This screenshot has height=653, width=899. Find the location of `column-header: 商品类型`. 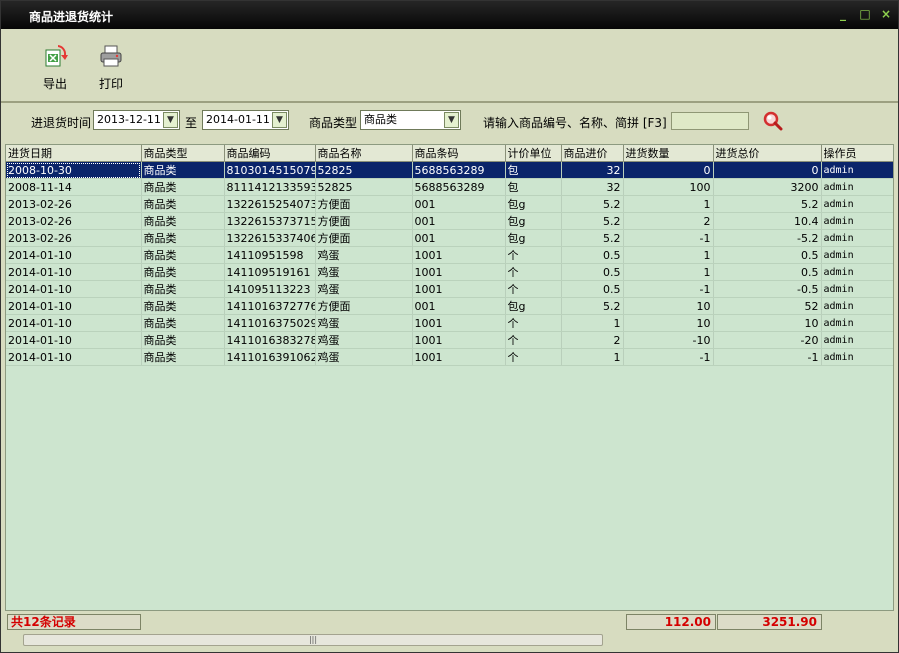

column-header: 商品类型 is located at coordinates (183, 153).